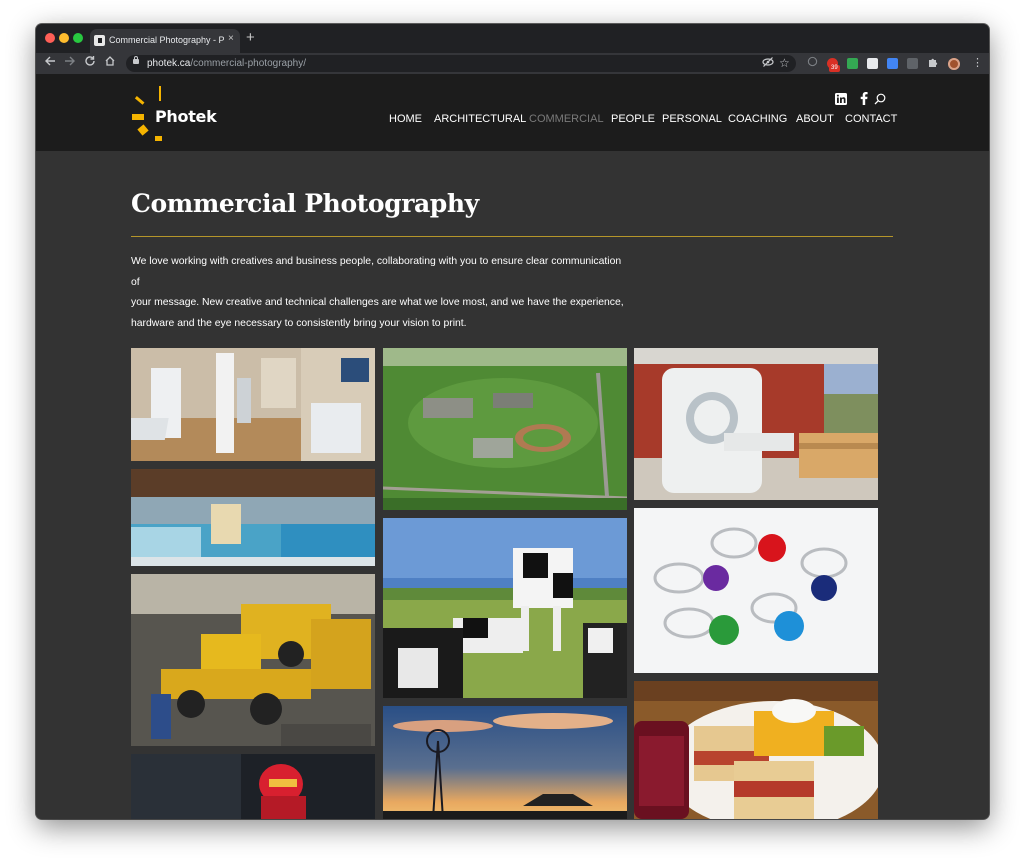  I want to click on profile-avatar, so click(954, 64).